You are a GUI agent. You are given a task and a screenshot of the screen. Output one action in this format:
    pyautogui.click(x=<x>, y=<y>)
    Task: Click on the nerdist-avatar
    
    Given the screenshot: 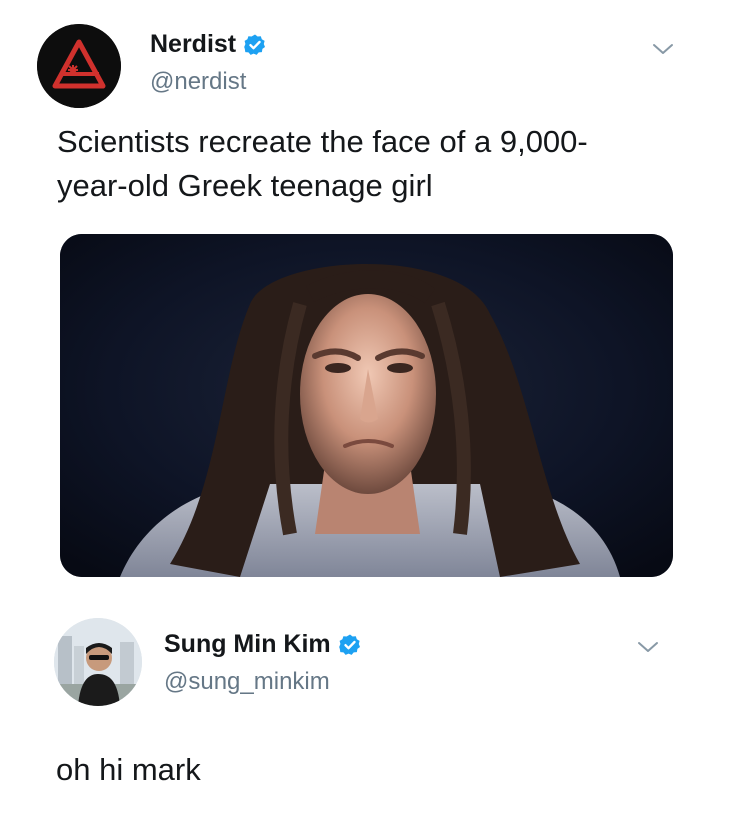 What is the action you would take?
    pyautogui.click(x=79, y=66)
    